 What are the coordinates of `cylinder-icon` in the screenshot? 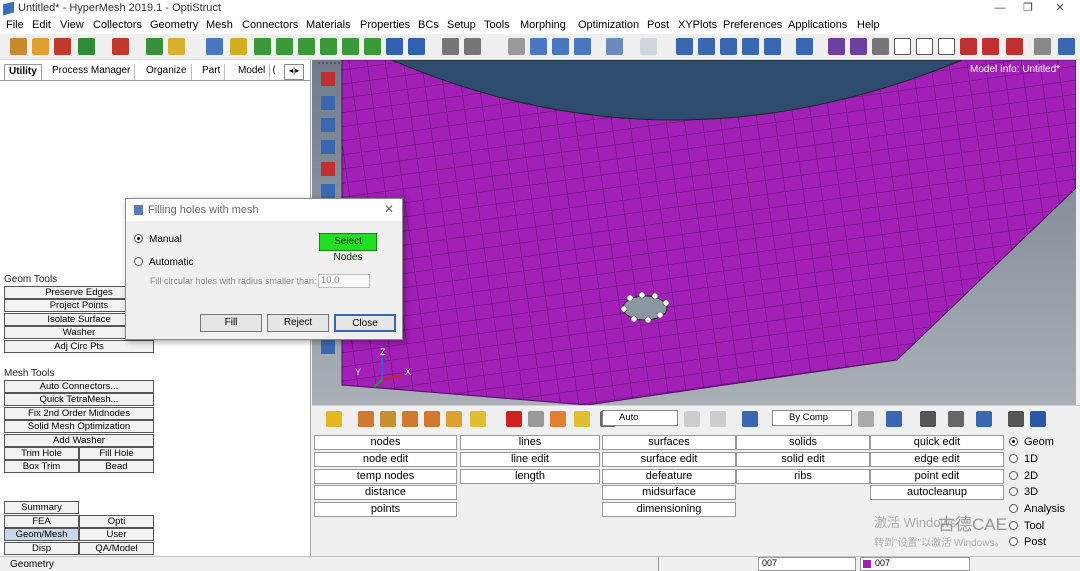 It's located at (880, 46).